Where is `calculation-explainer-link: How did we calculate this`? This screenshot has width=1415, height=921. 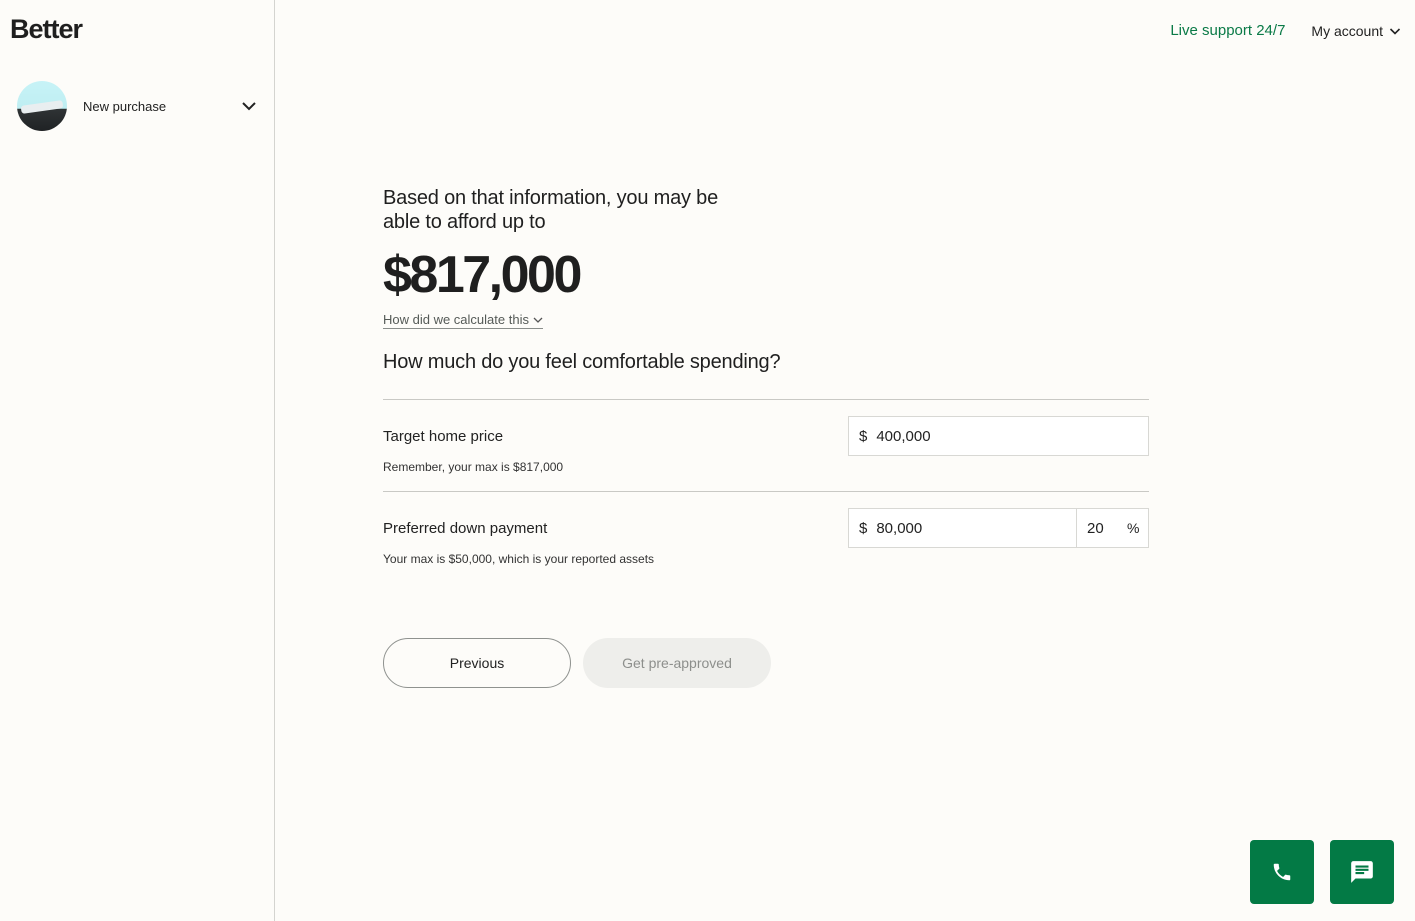
calculation-explainer-link: How did we calculate this is located at coordinates (463, 320).